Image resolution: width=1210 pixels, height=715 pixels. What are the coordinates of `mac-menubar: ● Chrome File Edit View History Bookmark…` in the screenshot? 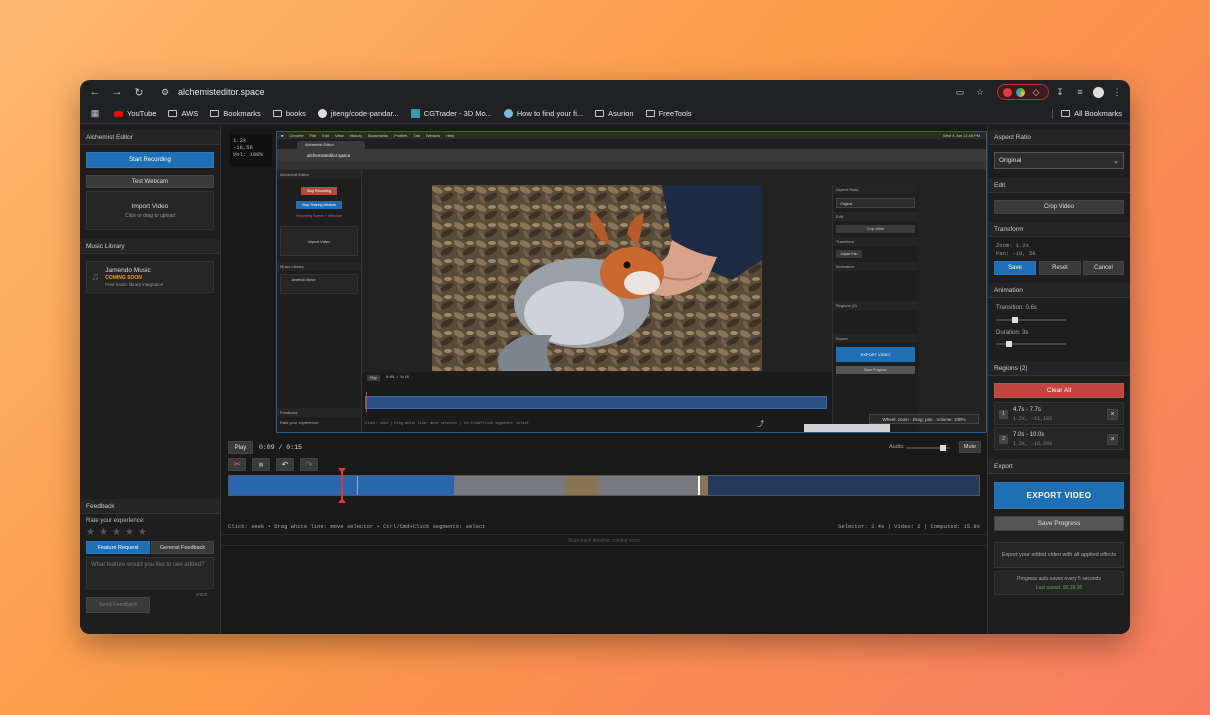 It's located at (631, 135).